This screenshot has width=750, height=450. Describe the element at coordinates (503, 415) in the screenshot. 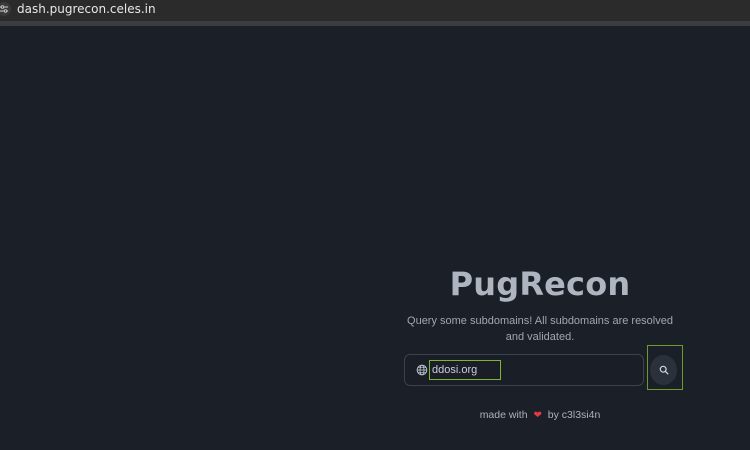

I see `footer-made-with: made with` at that location.